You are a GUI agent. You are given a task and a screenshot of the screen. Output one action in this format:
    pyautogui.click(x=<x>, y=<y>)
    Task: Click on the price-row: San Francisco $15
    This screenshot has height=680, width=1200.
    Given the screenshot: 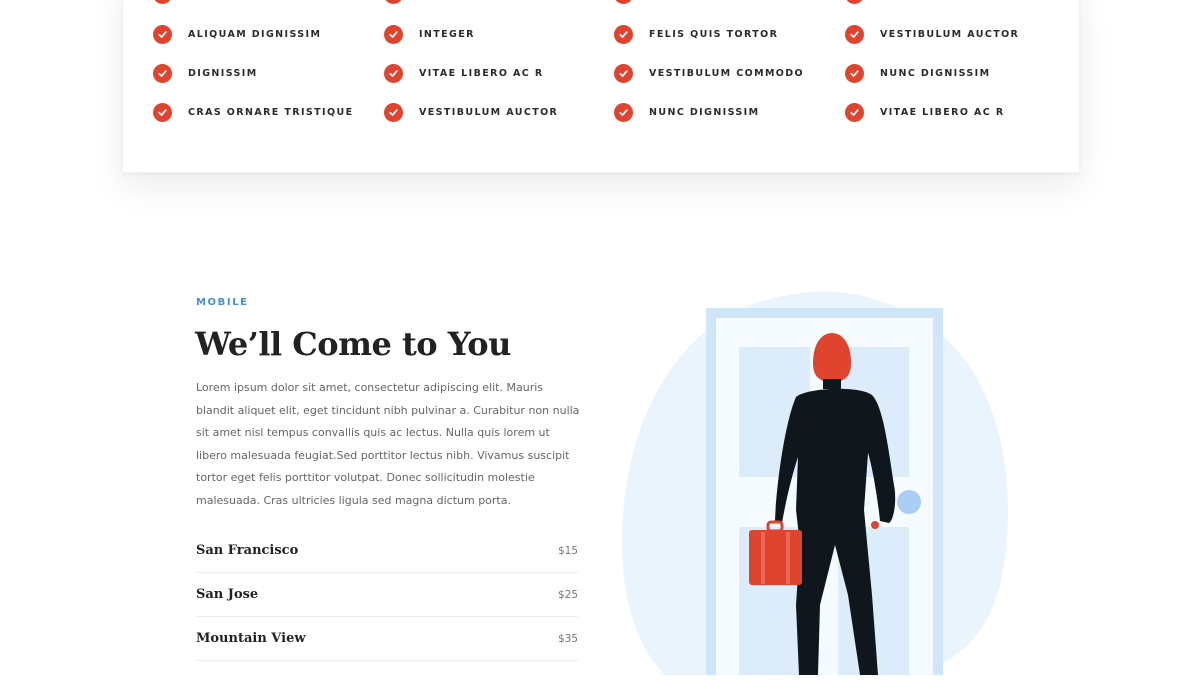 What is the action you would take?
    pyautogui.click(x=387, y=551)
    